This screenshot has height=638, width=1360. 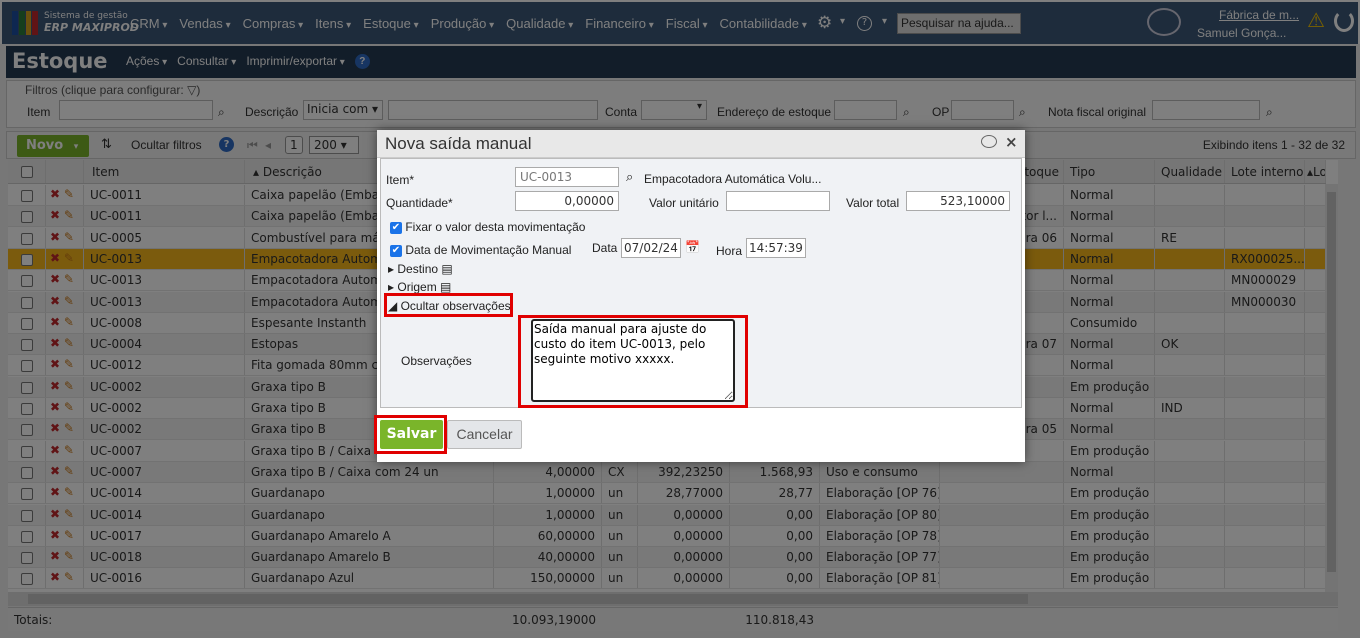 I want to click on cancelar-button: Cancelar, so click(x=484, y=434).